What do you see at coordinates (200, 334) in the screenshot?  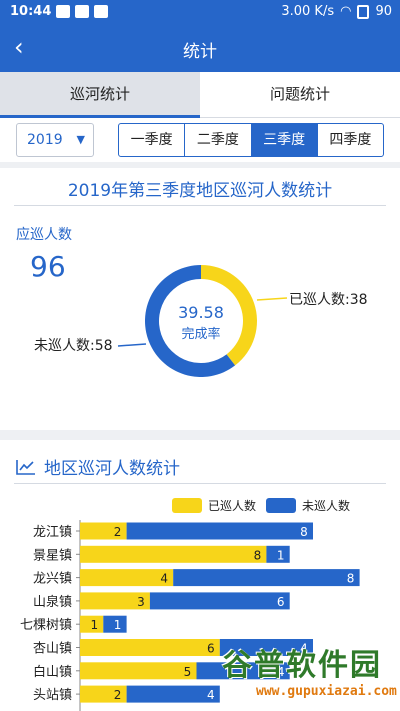 I see `completion-rate-label: 完成率` at bounding box center [200, 334].